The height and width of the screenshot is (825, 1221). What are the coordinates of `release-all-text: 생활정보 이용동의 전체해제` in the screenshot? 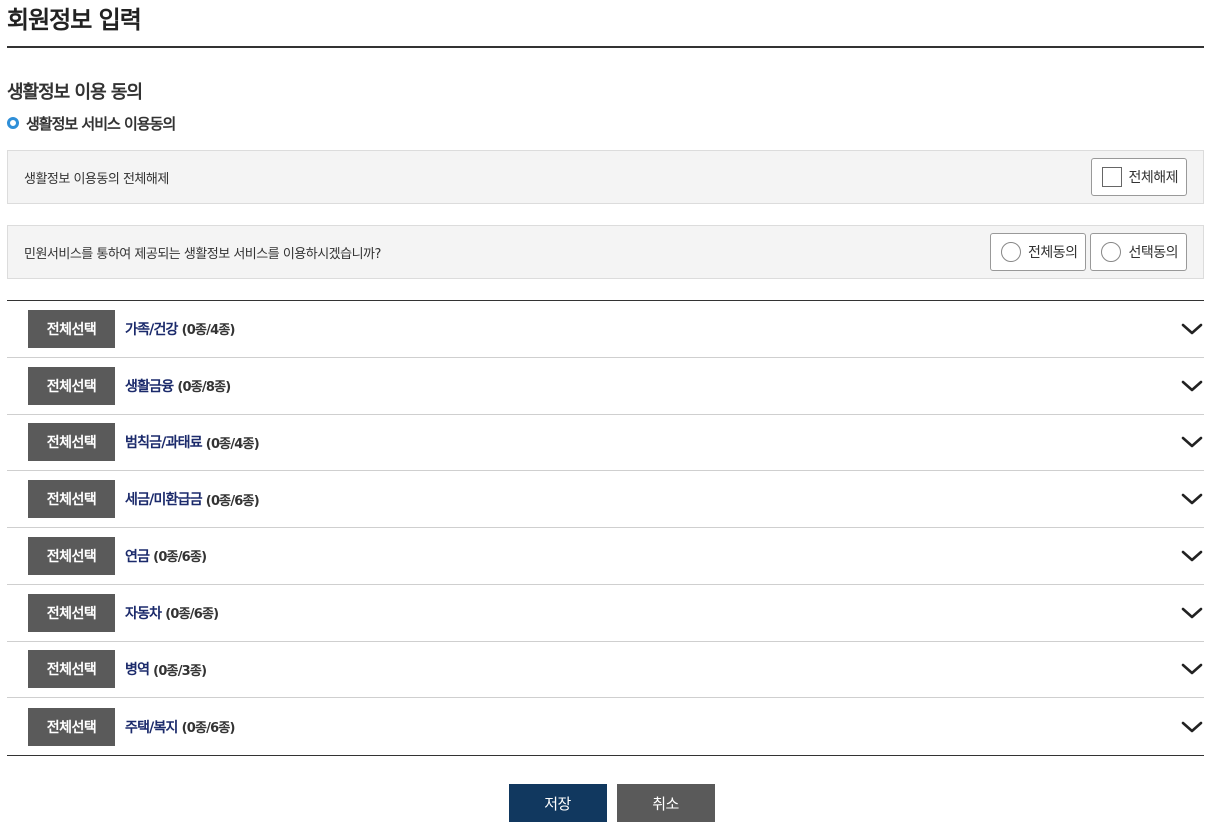 It's located at (96, 179).